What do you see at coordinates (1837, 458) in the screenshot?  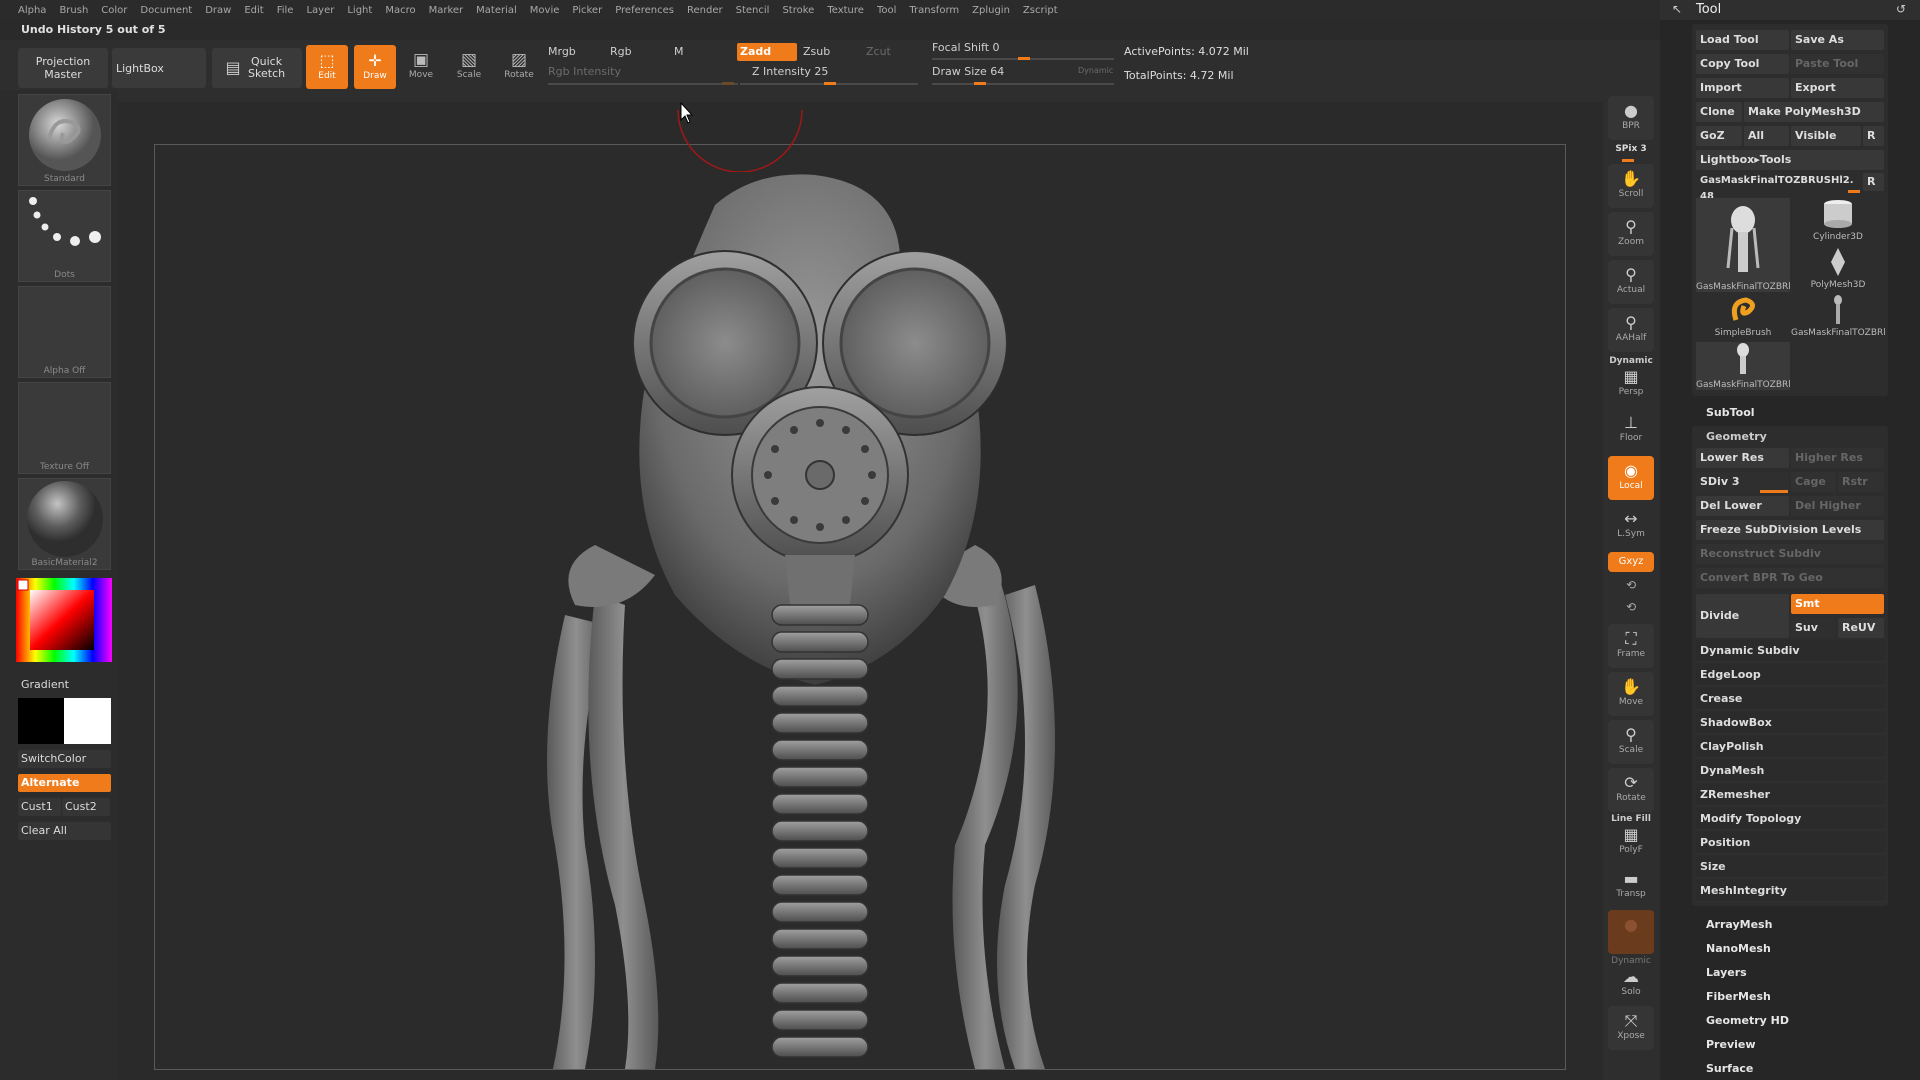 I see `higher-res-button: Higher Res` at bounding box center [1837, 458].